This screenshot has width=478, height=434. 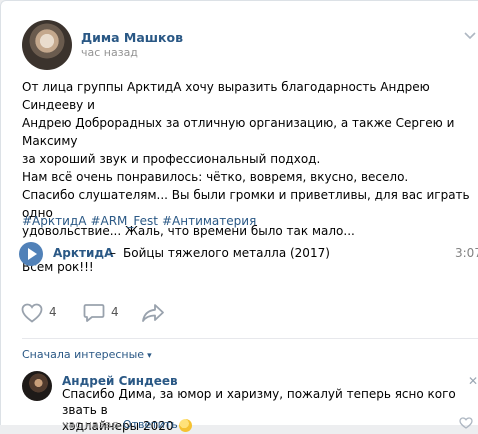 I want to click on audio-title: Бойцы тяжелого металла (2017), so click(x=226, y=253).